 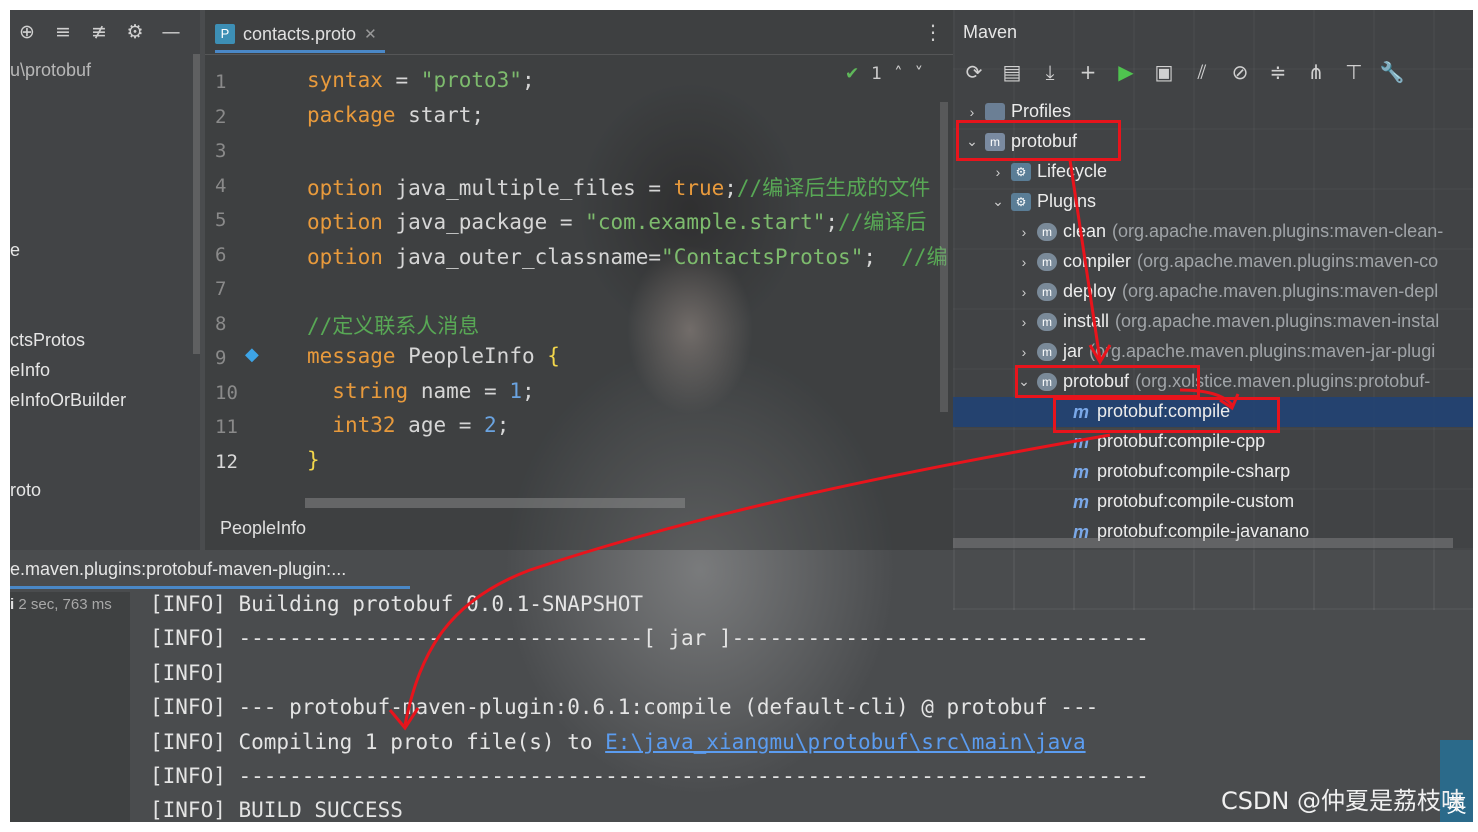 What do you see at coordinates (404, 719) in the screenshot?
I see `annotation-arrowhead` at bounding box center [404, 719].